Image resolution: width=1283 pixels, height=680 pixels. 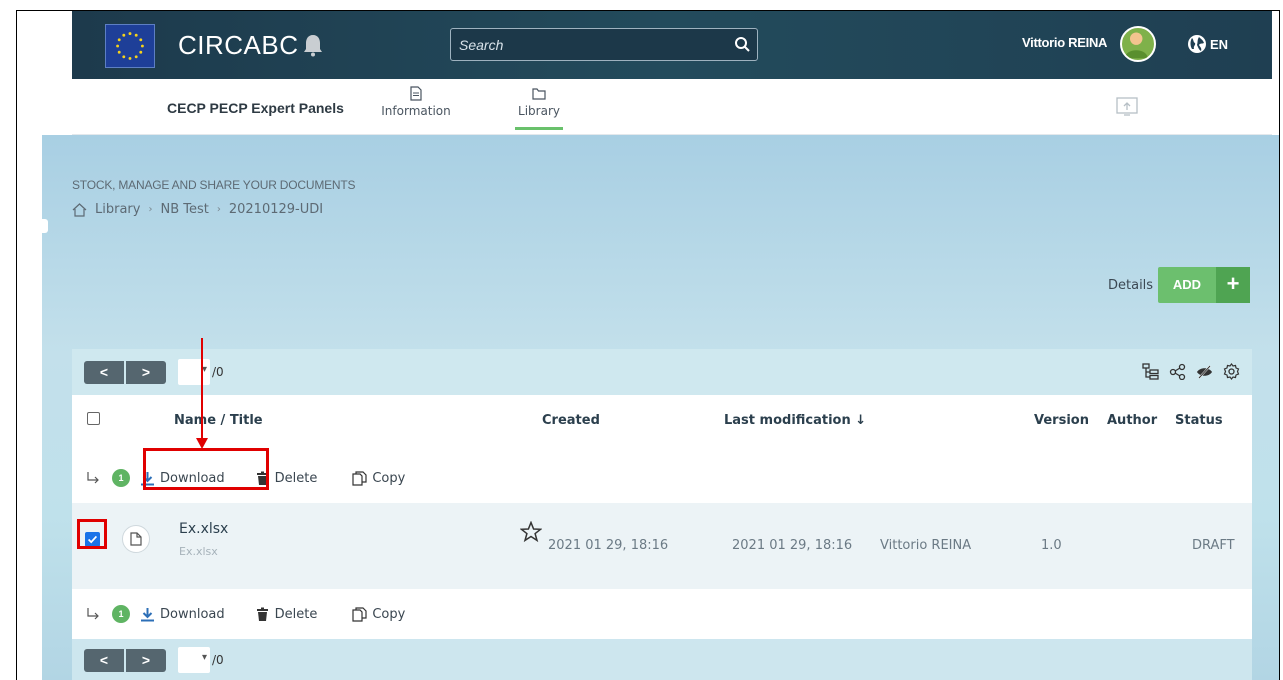 What do you see at coordinates (198, 551) in the screenshot?
I see `file-title: Ex.xlsx` at bounding box center [198, 551].